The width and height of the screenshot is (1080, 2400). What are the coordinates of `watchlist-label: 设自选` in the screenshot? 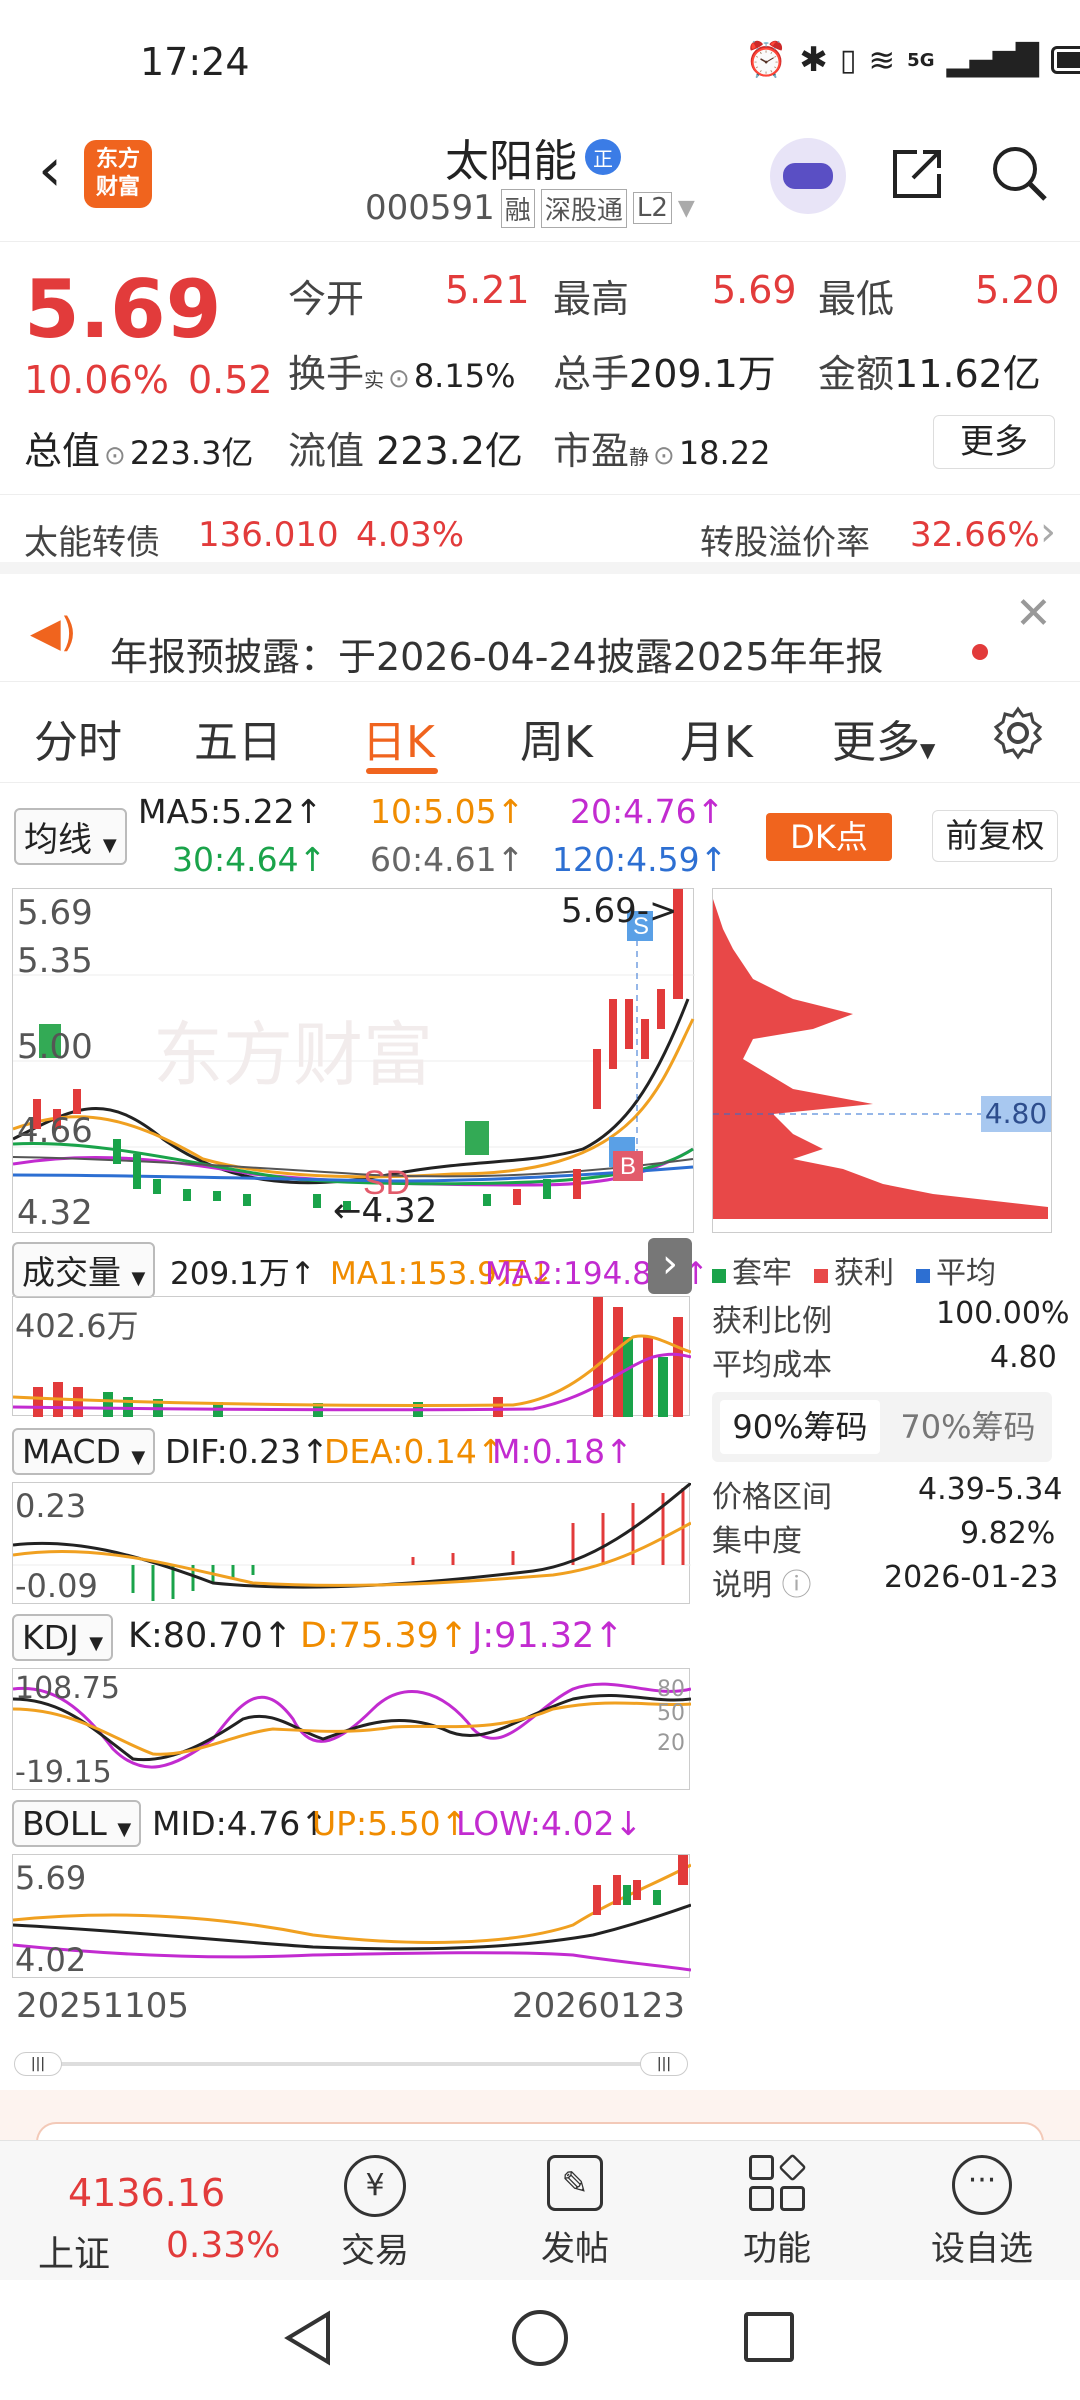 It's located at (982, 2249).